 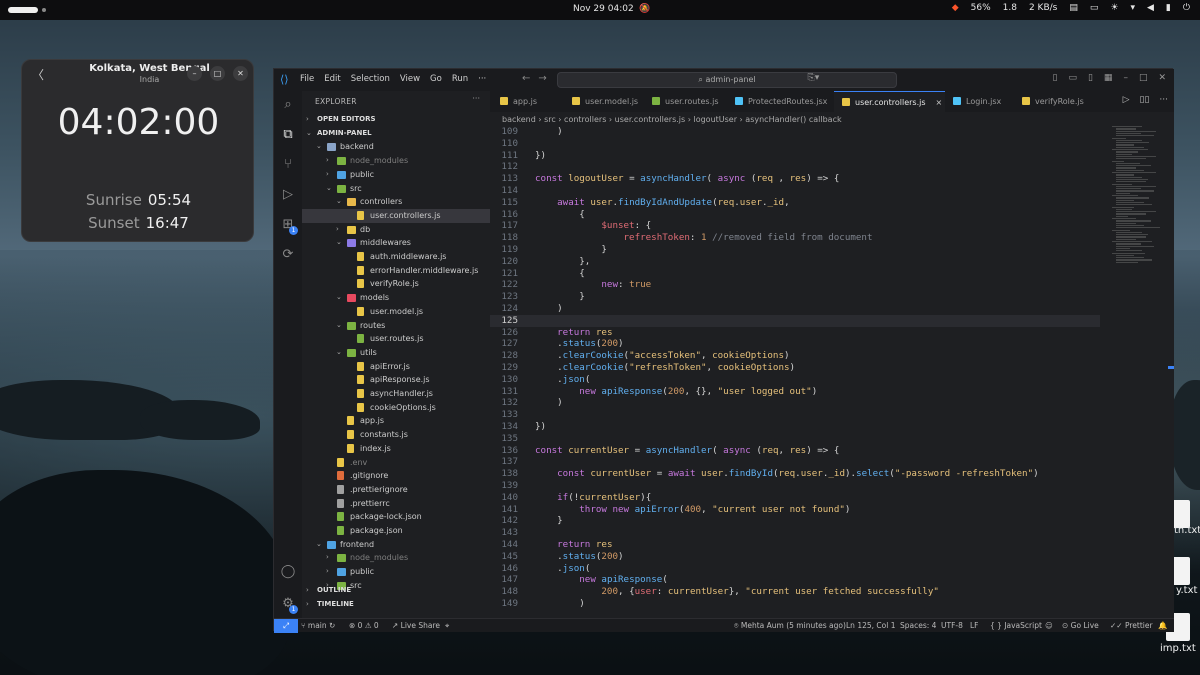 What do you see at coordinates (482, 79) in the screenshot?
I see `menu-more: ···` at bounding box center [482, 79].